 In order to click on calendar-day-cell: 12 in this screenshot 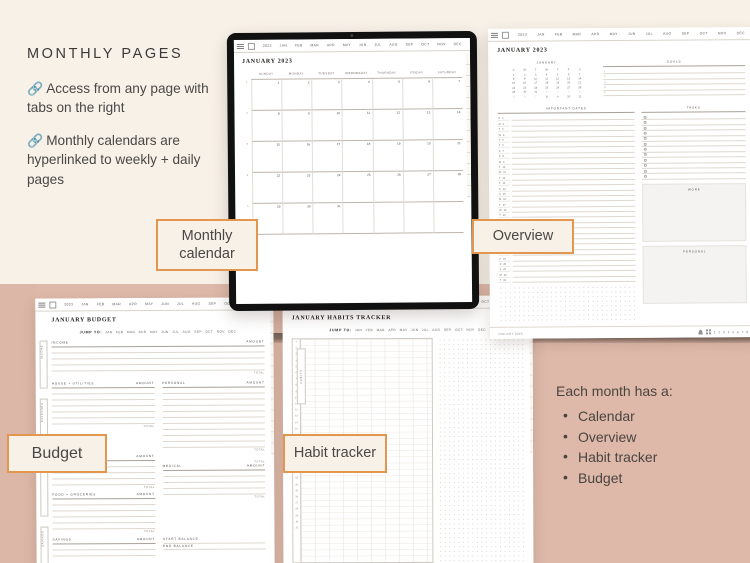, I will do `click(387, 125)`.